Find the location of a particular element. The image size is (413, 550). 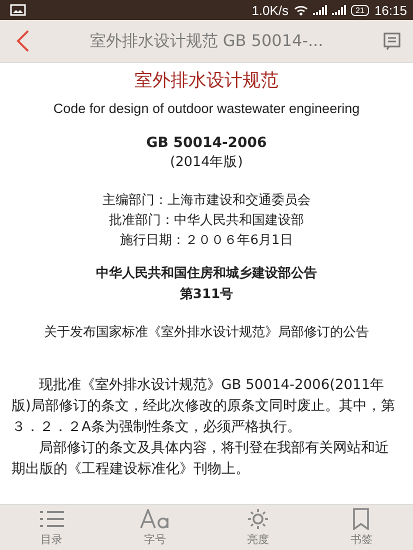

notice-heading: 第311号 is located at coordinates (207, 294).